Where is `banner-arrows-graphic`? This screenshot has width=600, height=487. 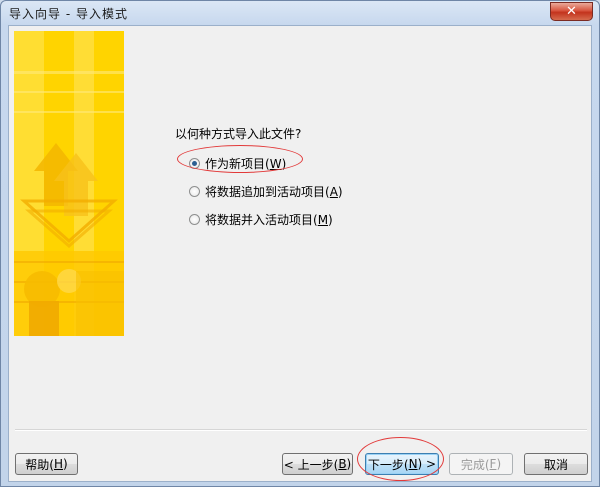 banner-arrows-graphic is located at coordinates (69, 183).